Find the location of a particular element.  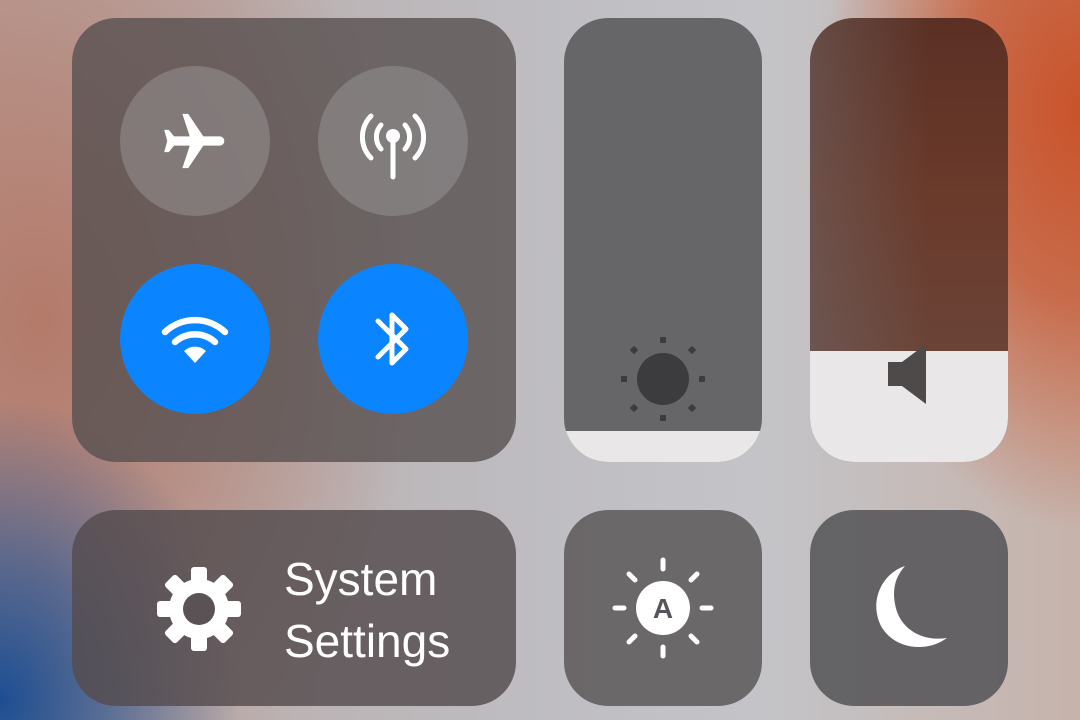

settings-label-line2: Settings is located at coordinates (367, 641).